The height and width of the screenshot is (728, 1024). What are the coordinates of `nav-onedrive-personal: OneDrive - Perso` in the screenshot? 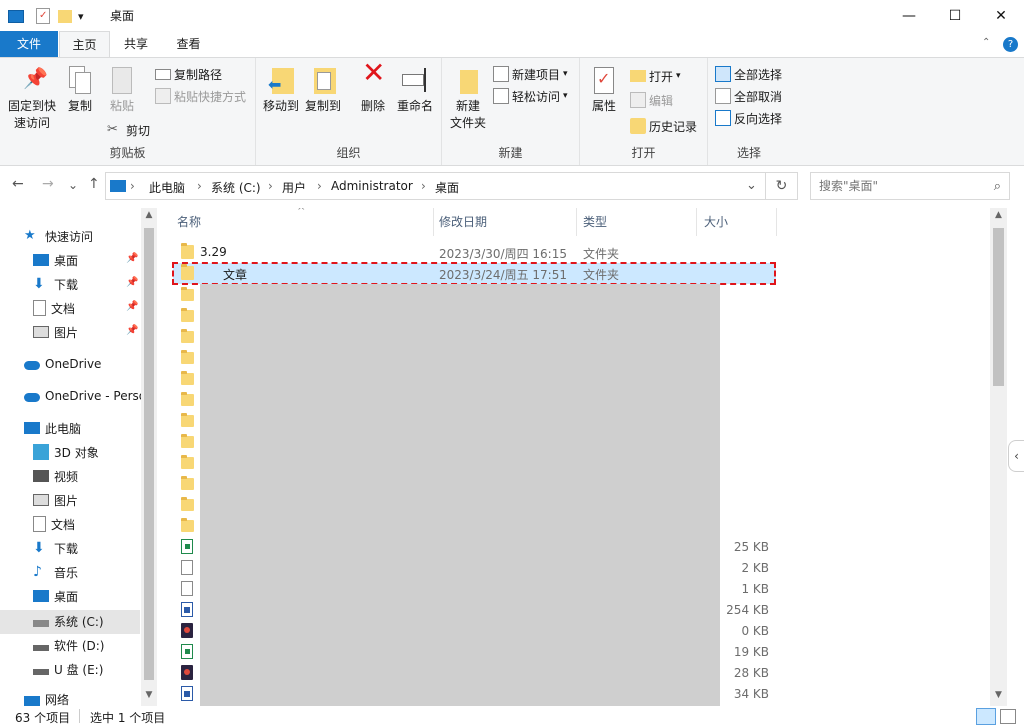 It's located at (85, 396).